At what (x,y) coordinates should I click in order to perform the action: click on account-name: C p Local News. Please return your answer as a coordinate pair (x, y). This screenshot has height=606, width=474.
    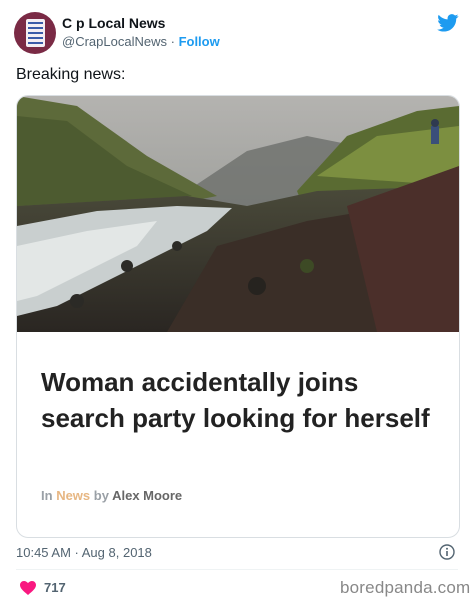
    Looking at the image, I should click on (113, 23).